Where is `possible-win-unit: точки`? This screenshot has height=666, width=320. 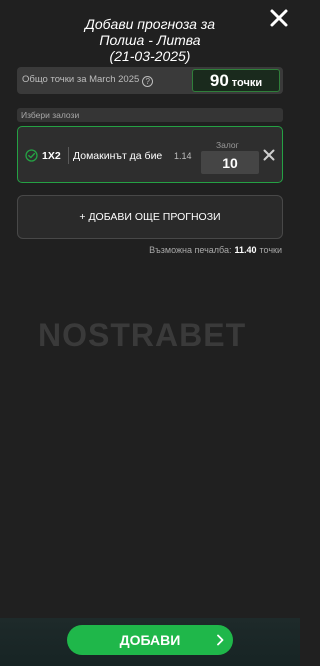
possible-win-unit: точки is located at coordinates (270, 250).